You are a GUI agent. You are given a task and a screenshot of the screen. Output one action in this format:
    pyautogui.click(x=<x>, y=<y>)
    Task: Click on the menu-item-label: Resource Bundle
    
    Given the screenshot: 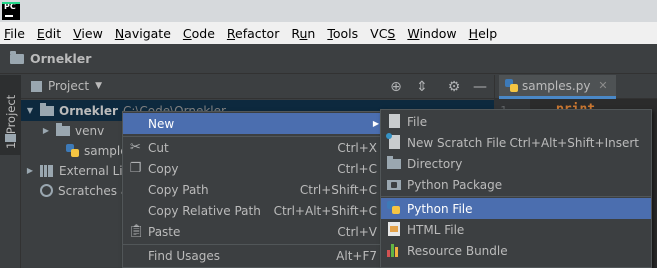 What is the action you would take?
    pyautogui.click(x=457, y=250)
    